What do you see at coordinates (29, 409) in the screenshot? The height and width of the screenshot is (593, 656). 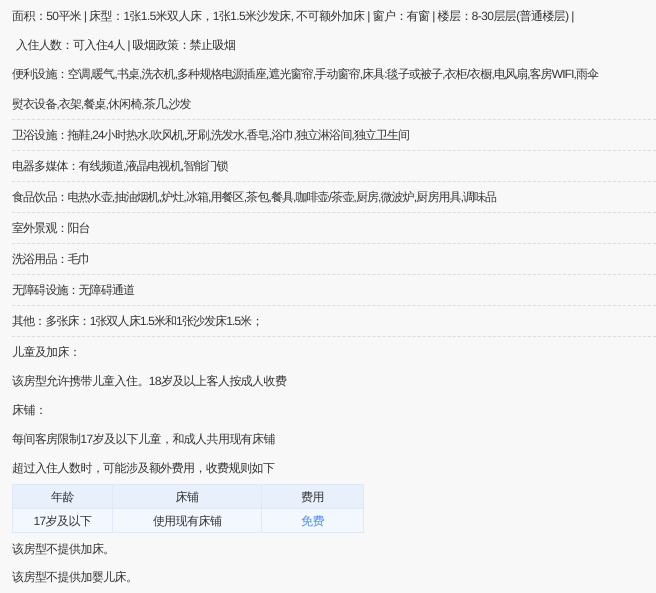 I see `policy-text: 床铺：` at bounding box center [29, 409].